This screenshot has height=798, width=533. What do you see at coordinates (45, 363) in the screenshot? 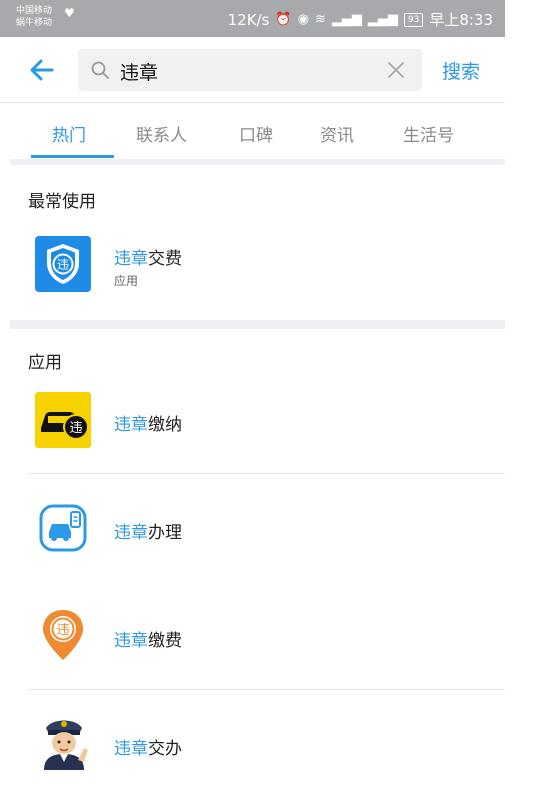
I see `section-title-apps: 应用` at bounding box center [45, 363].